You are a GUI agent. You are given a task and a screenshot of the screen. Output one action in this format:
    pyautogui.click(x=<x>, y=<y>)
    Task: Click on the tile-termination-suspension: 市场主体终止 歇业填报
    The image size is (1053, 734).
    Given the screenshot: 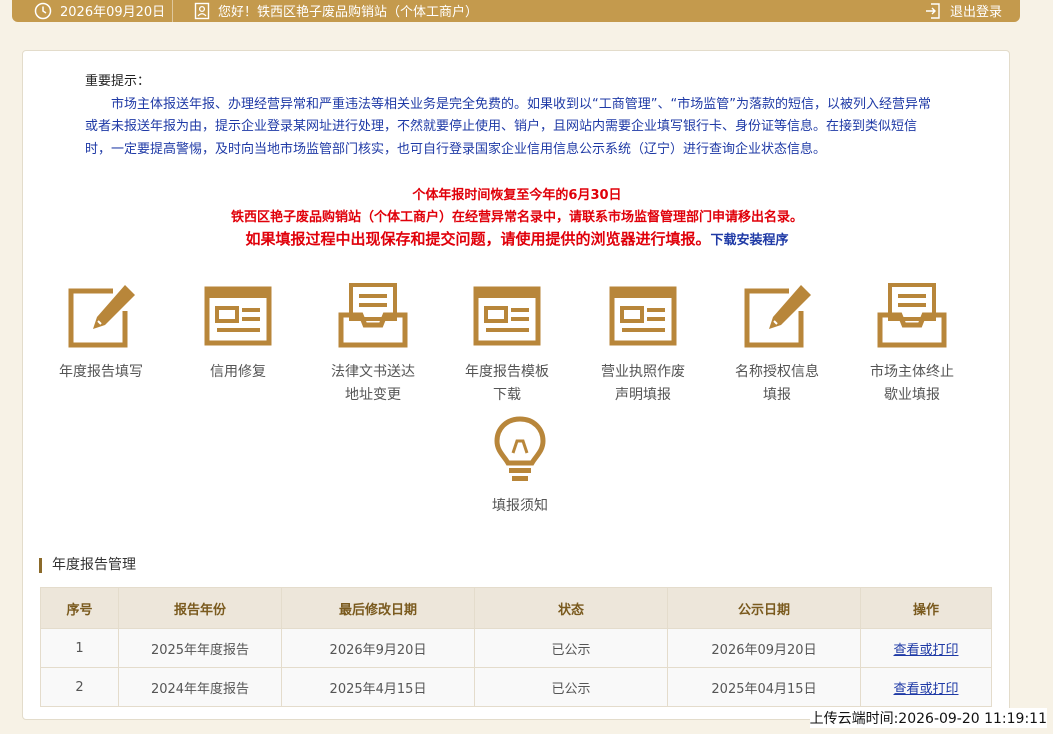 What is the action you would take?
    pyautogui.click(x=912, y=344)
    